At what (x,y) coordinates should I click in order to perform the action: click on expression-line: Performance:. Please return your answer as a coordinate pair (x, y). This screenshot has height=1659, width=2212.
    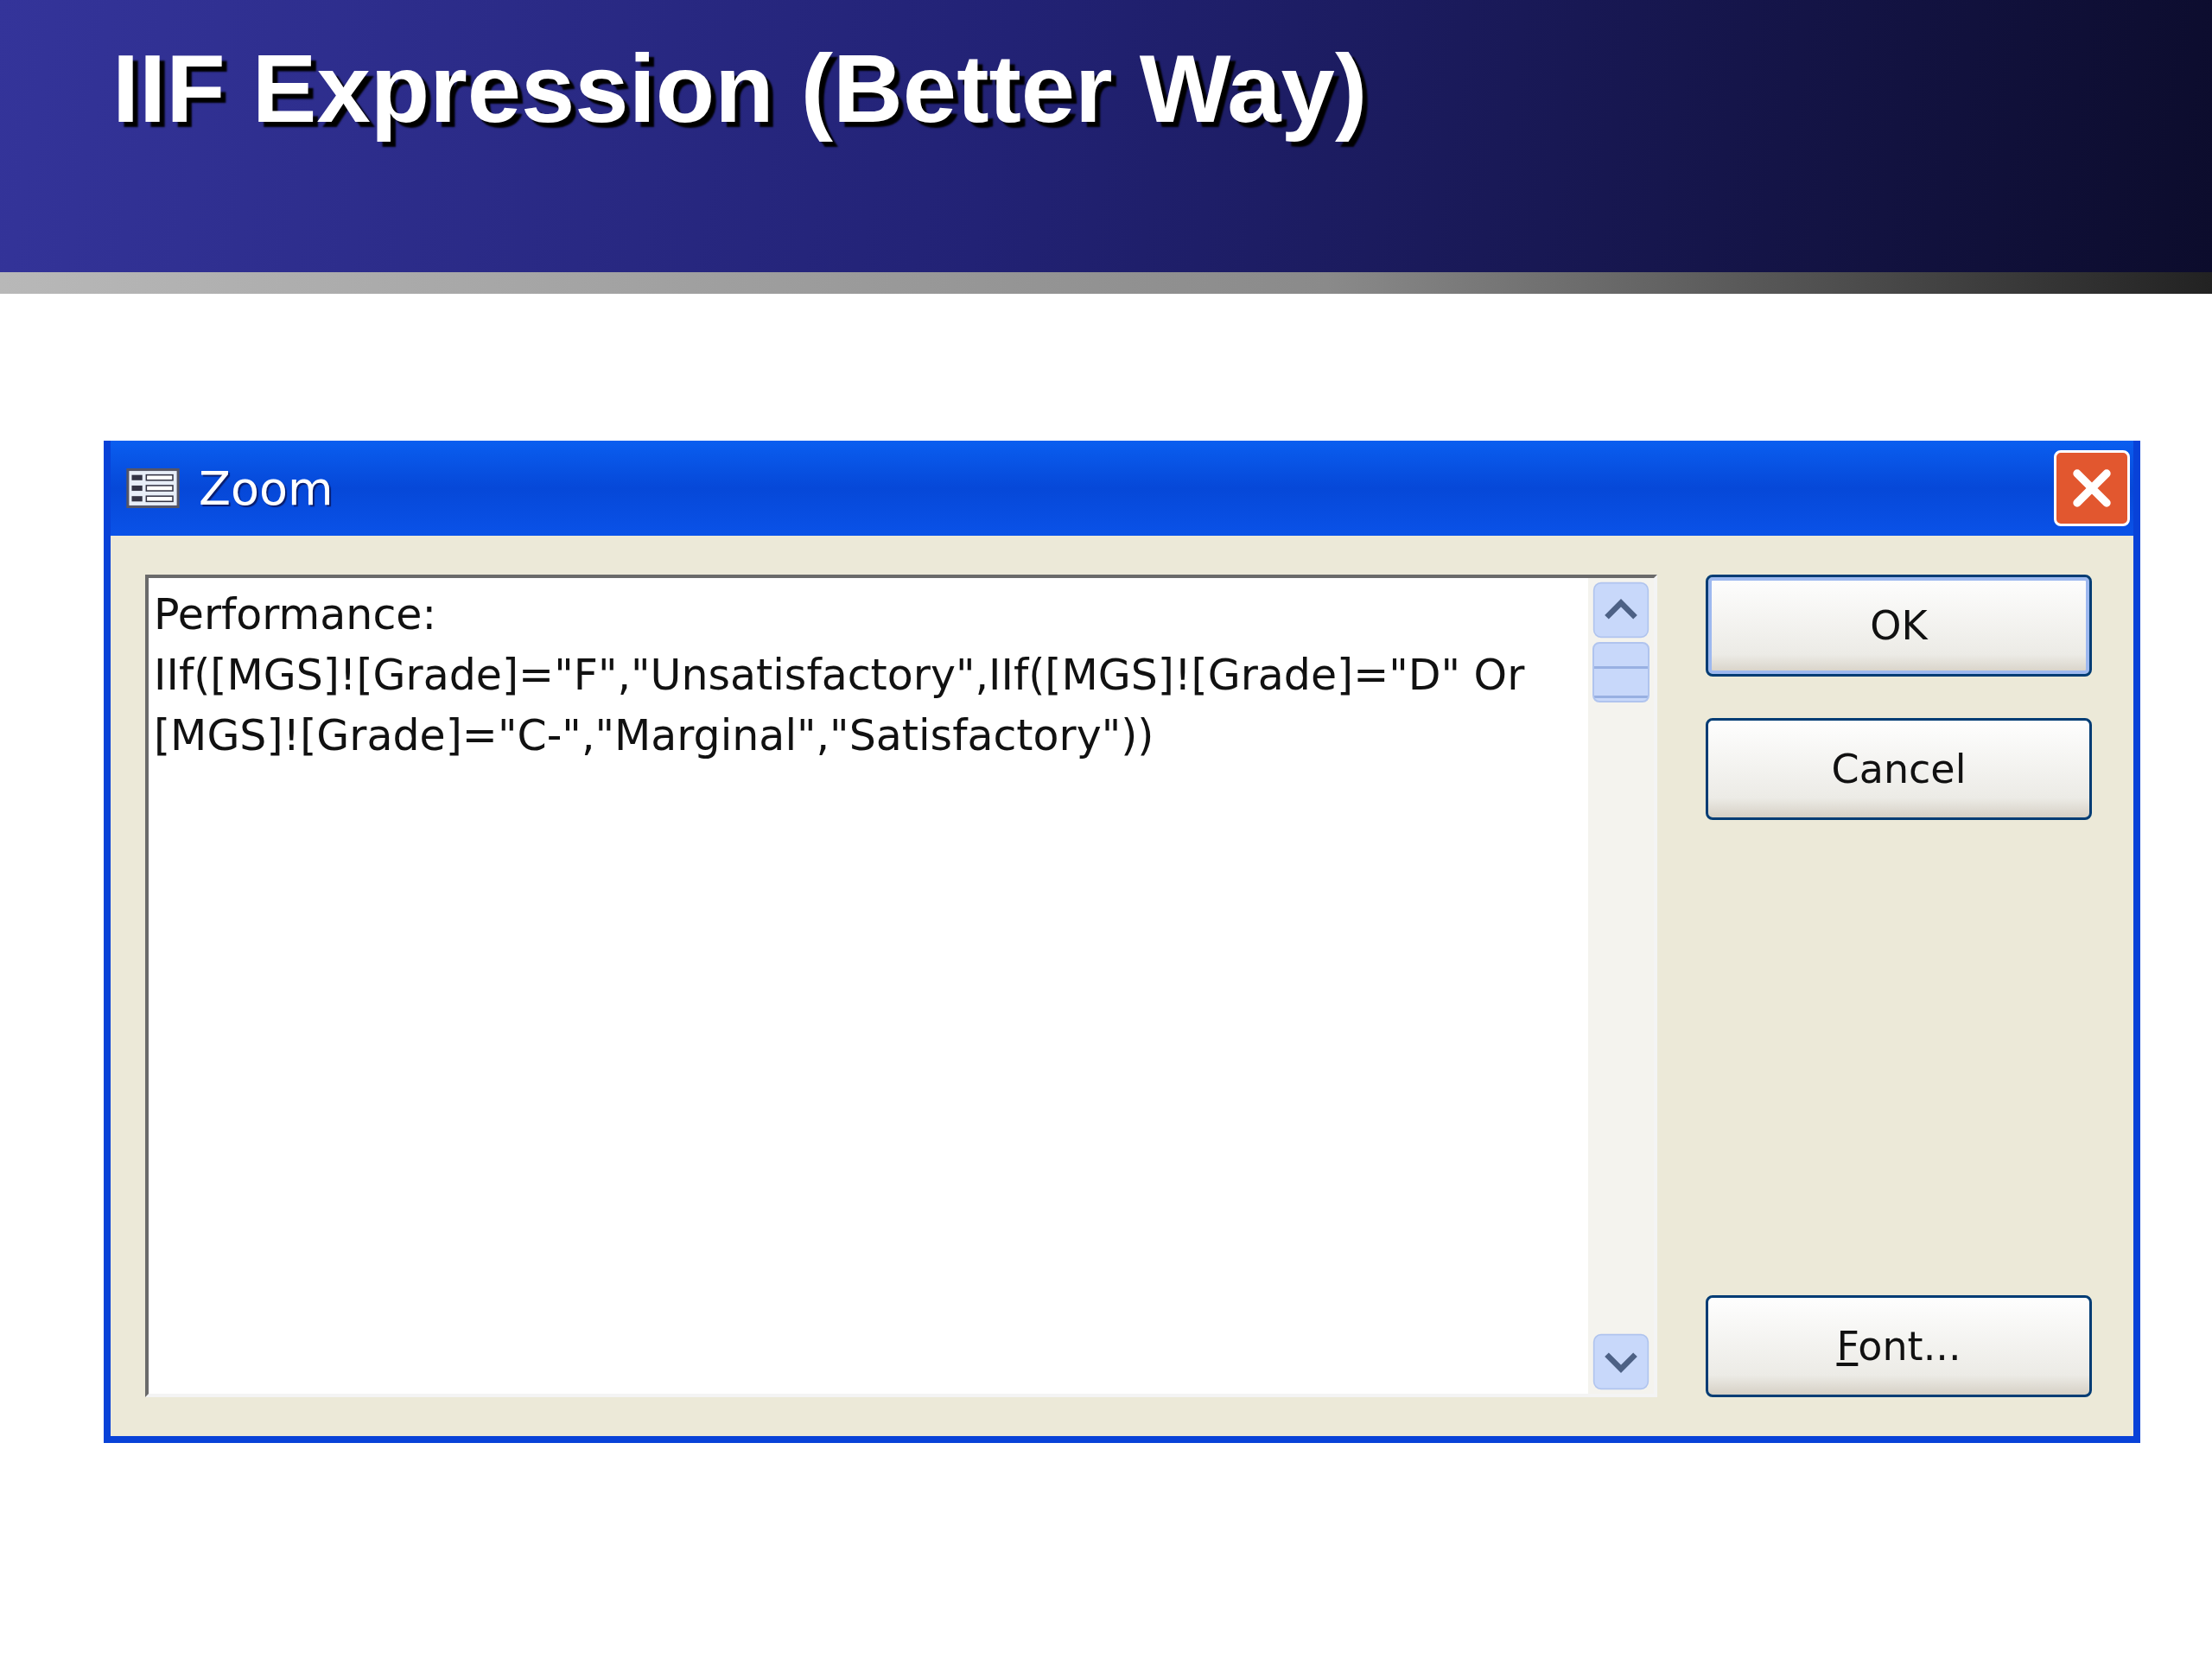
    Looking at the image, I should click on (296, 615).